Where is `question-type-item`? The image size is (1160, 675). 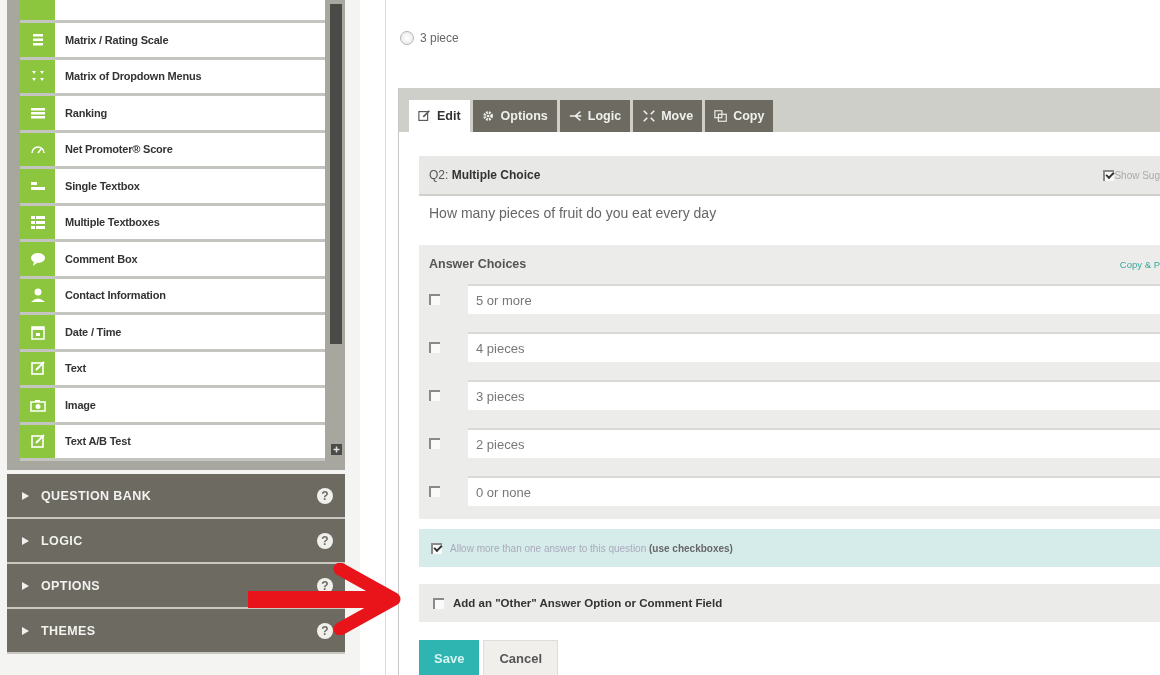 question-type-item is located at coordinates (172, 11).